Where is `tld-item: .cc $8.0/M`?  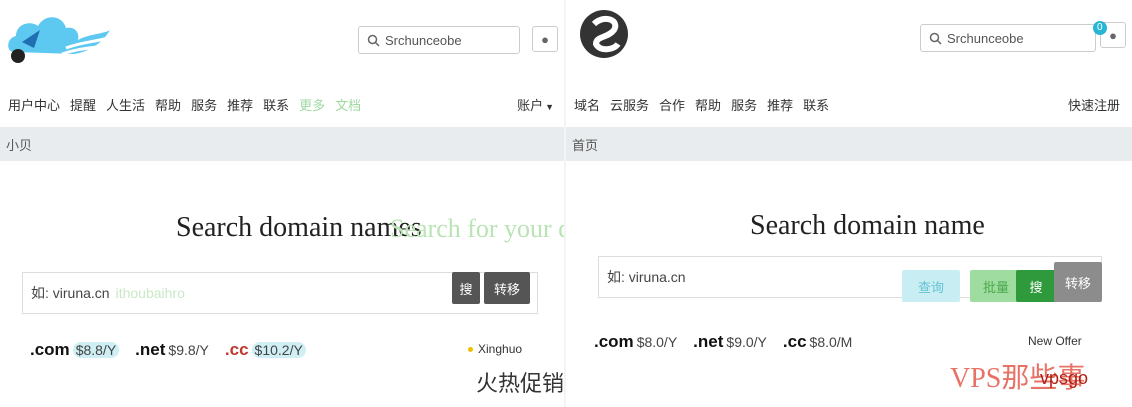
tld-item: .cc $8.0/M is located at coordinates (817, 342).